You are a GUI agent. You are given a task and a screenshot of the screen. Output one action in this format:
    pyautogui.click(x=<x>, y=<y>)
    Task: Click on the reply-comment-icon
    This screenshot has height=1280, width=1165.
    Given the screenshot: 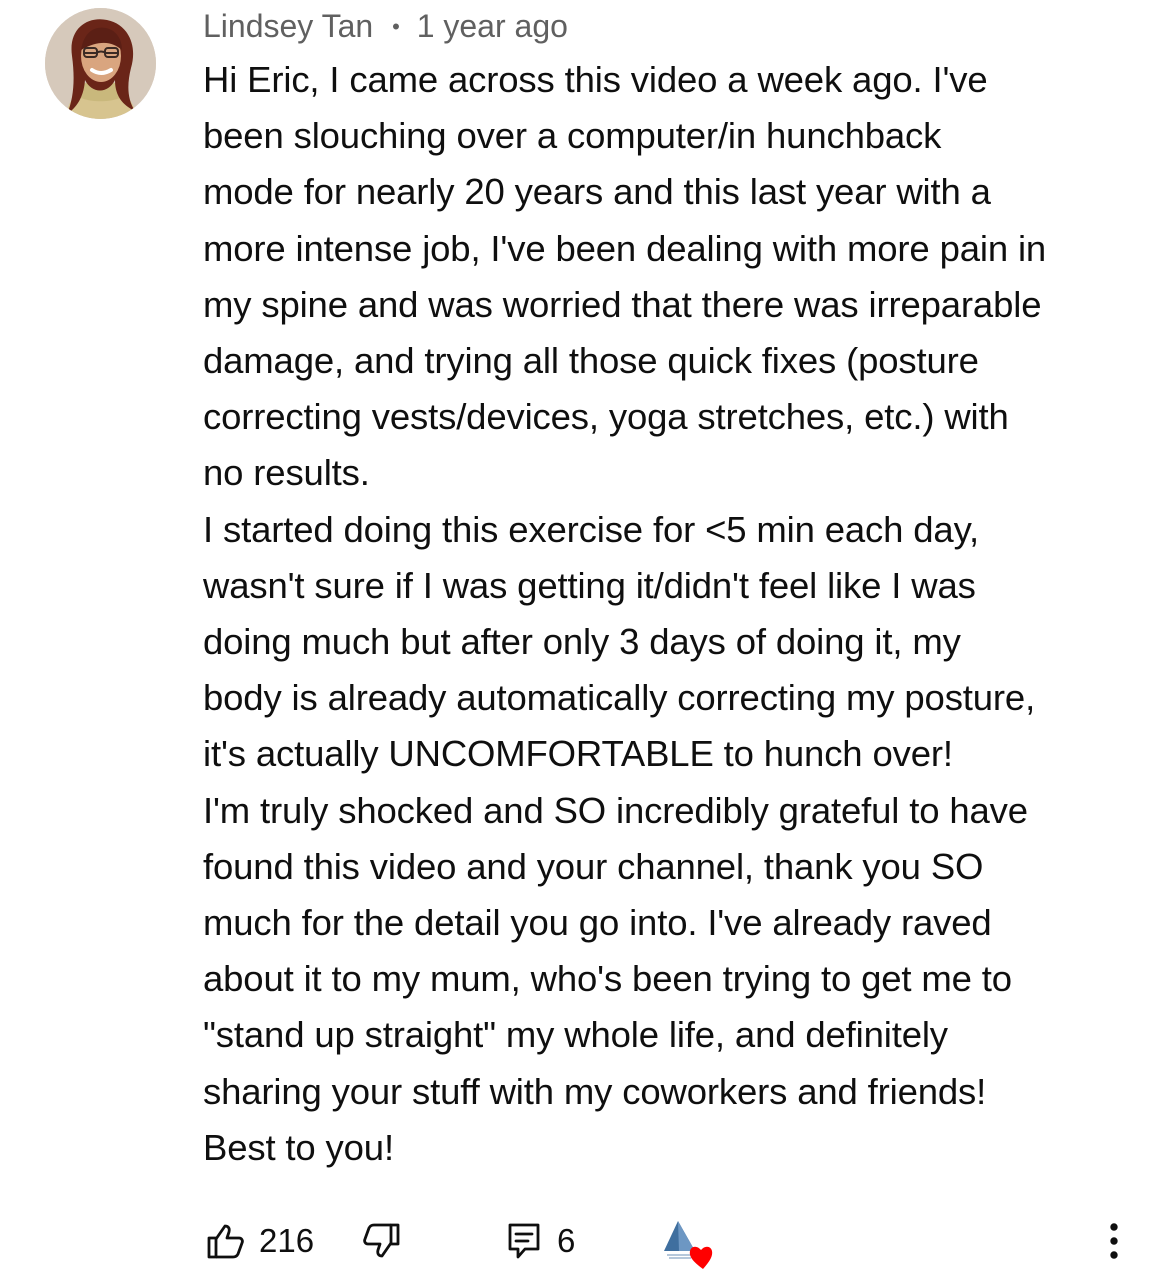 What is the action you would take?
    pyautogui.click(x=524, y=1241)
    